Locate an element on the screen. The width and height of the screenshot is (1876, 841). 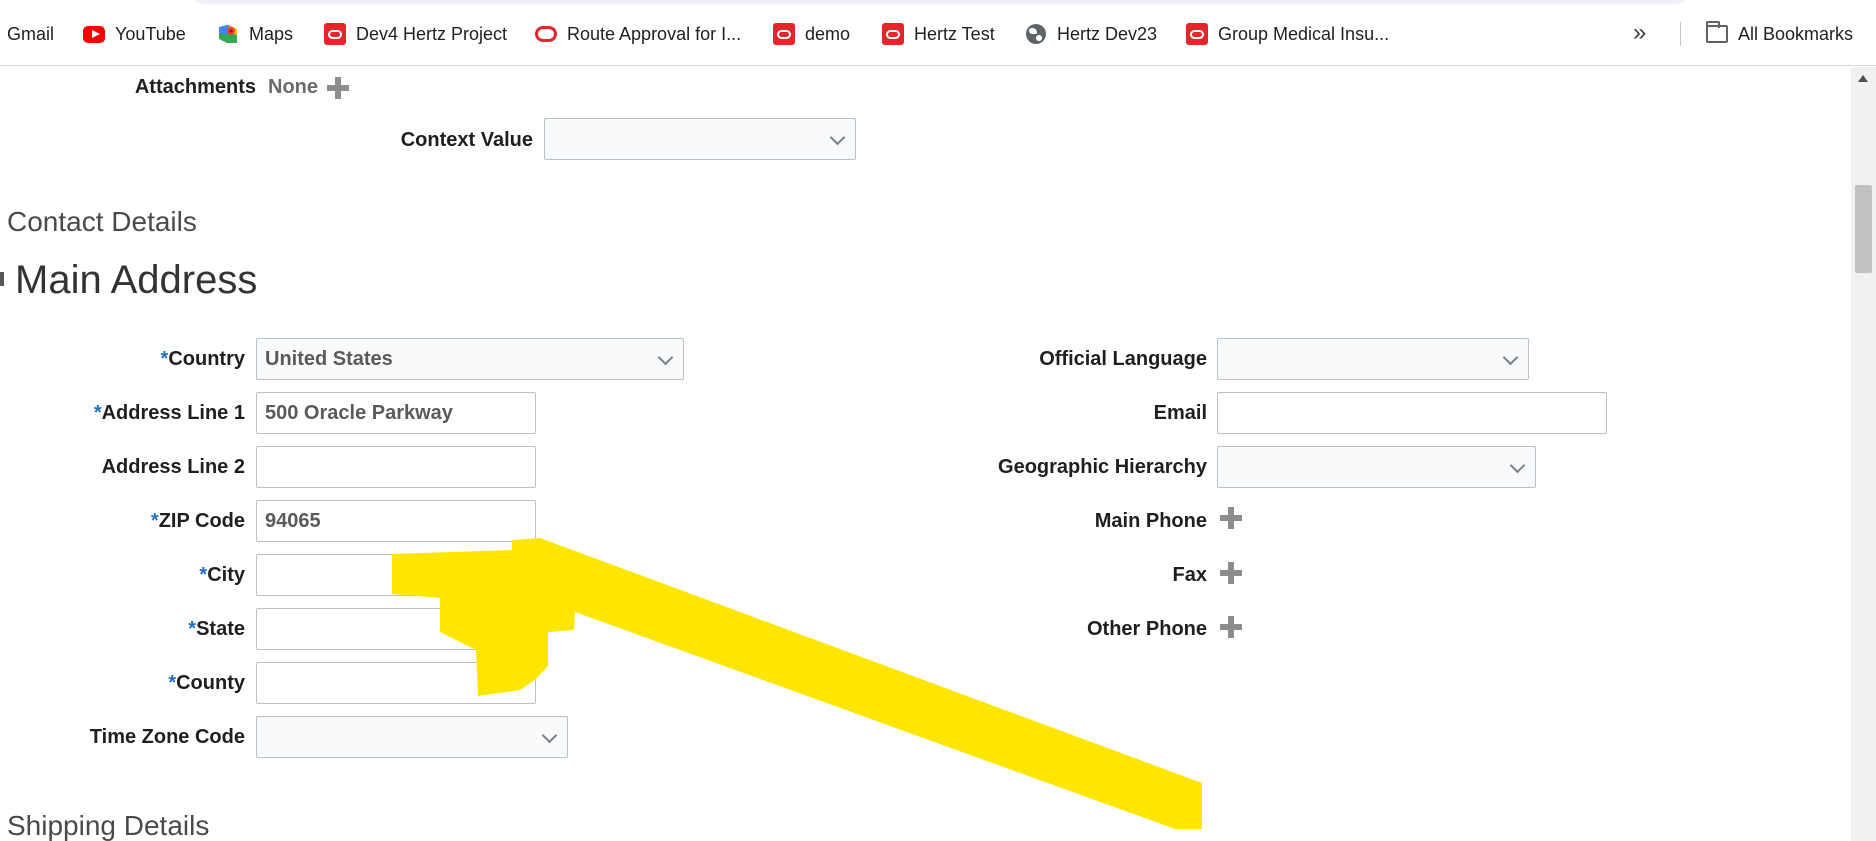
context-value-label: Context Value is located at coordinates (466, 140).